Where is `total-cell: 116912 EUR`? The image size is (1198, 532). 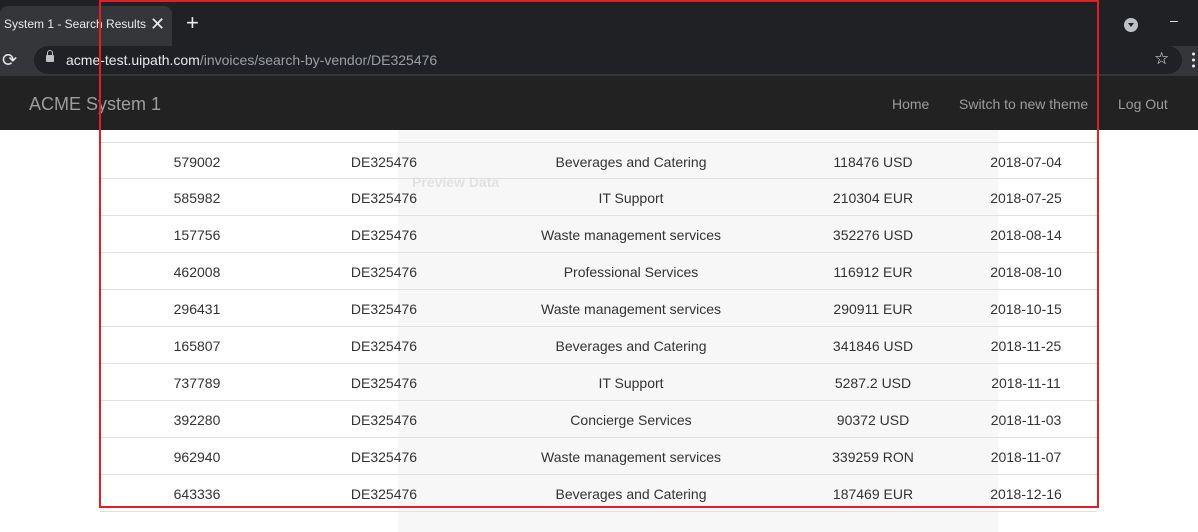 total-cell: 116912 EUR is located at coordinates (873, 272).